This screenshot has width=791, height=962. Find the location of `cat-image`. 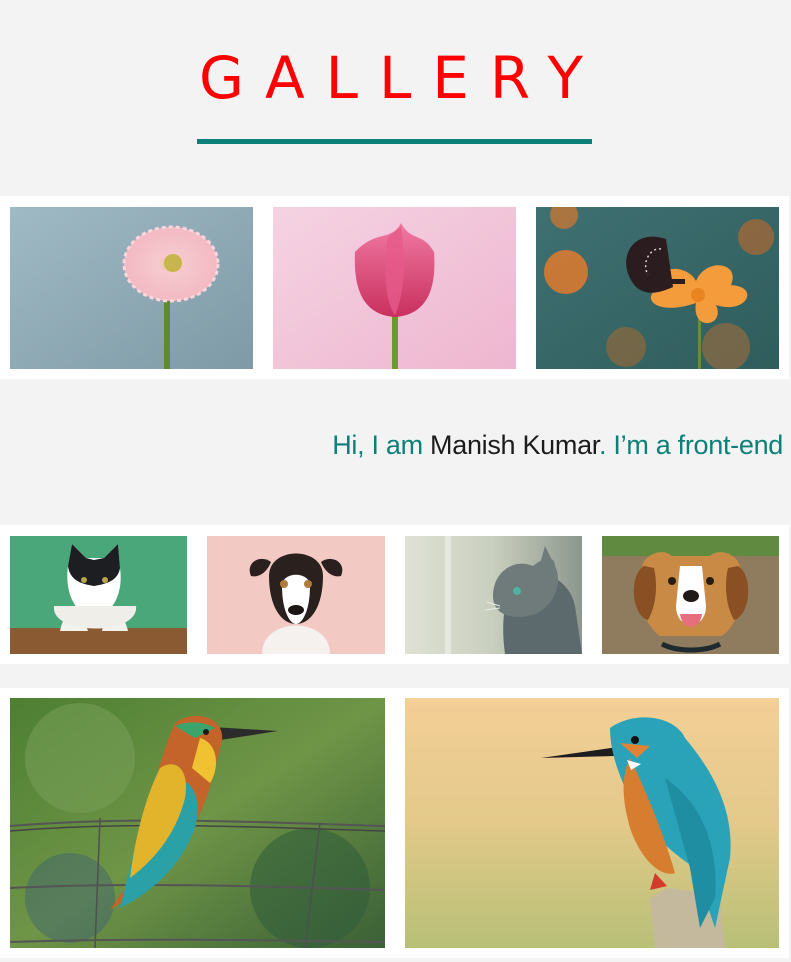

cat-image is located at coordinates (98, 595).